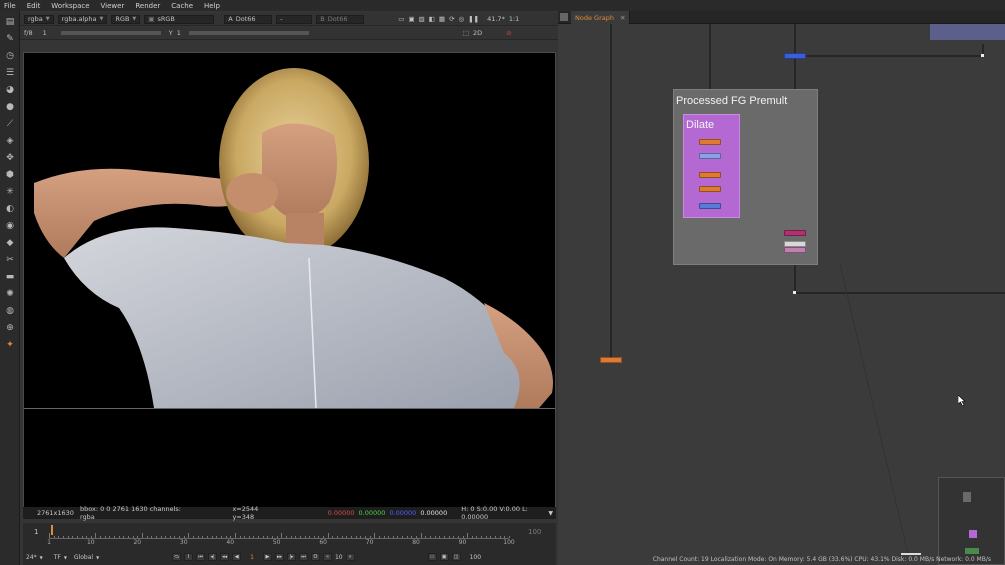  What do you see at coordinates (795, 250) in the screenshot?
I see `shuffle-node` at bounding box center [795, 250].